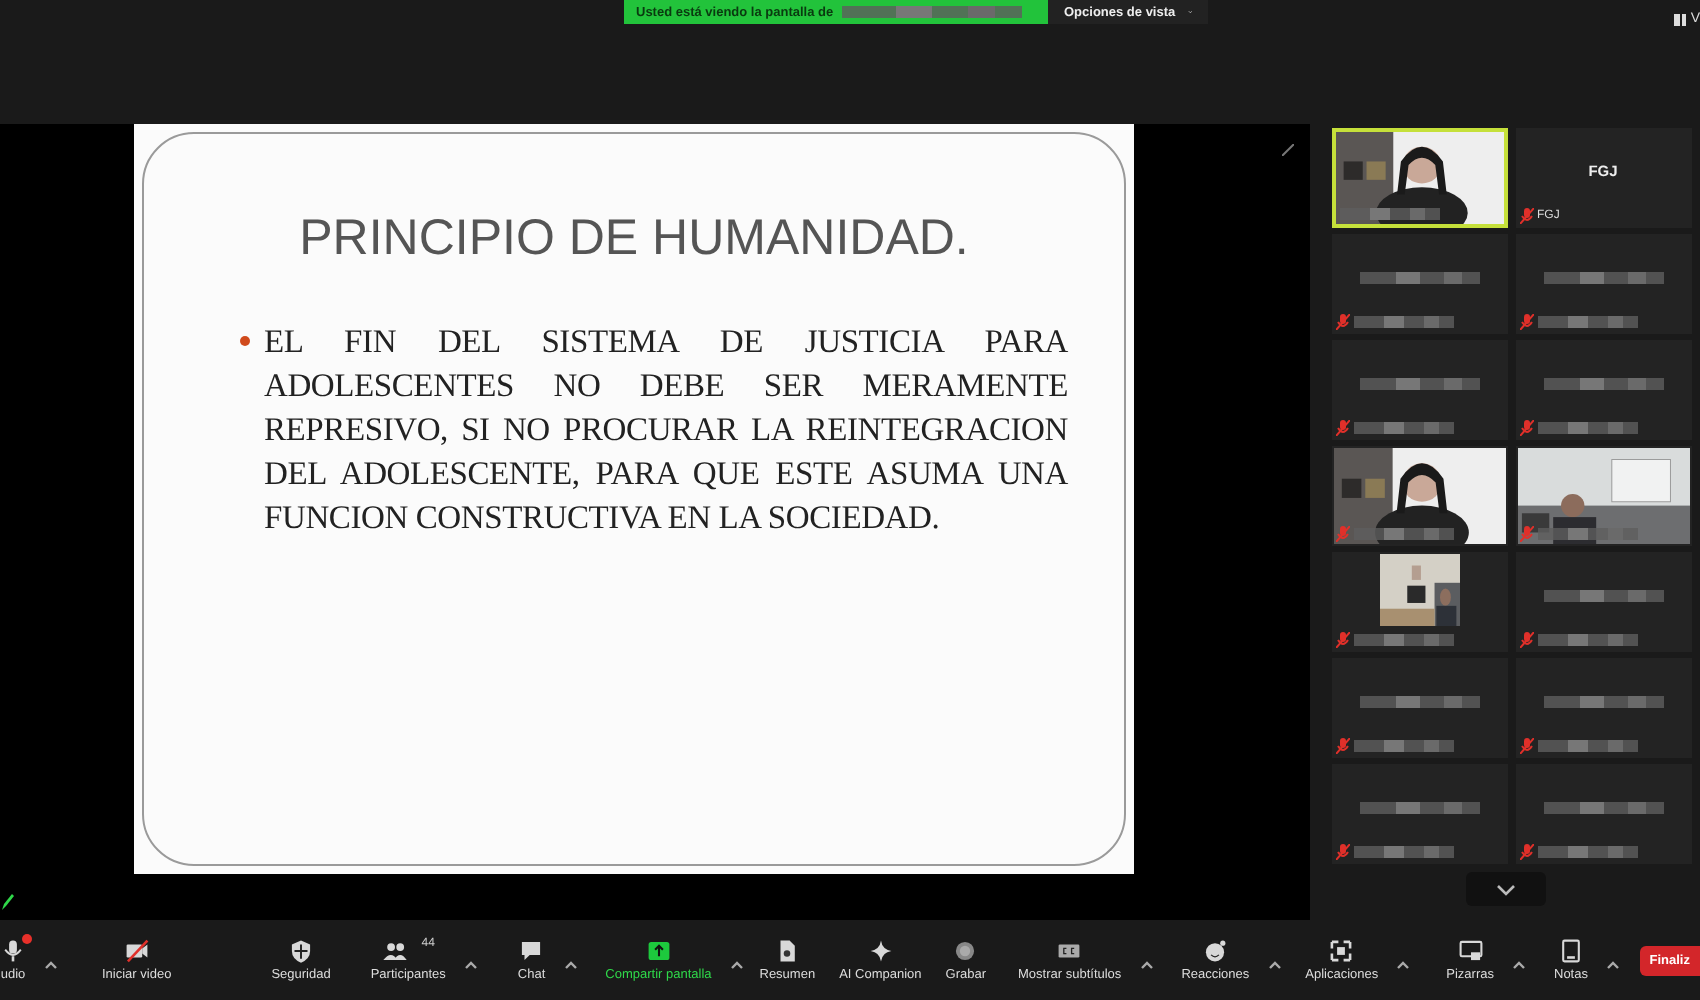 The height and width of the screenshot is (1000, 1700). Describe the element at coordinates (1680, 19) in the screenshot. I see `layout-icon` at that location.